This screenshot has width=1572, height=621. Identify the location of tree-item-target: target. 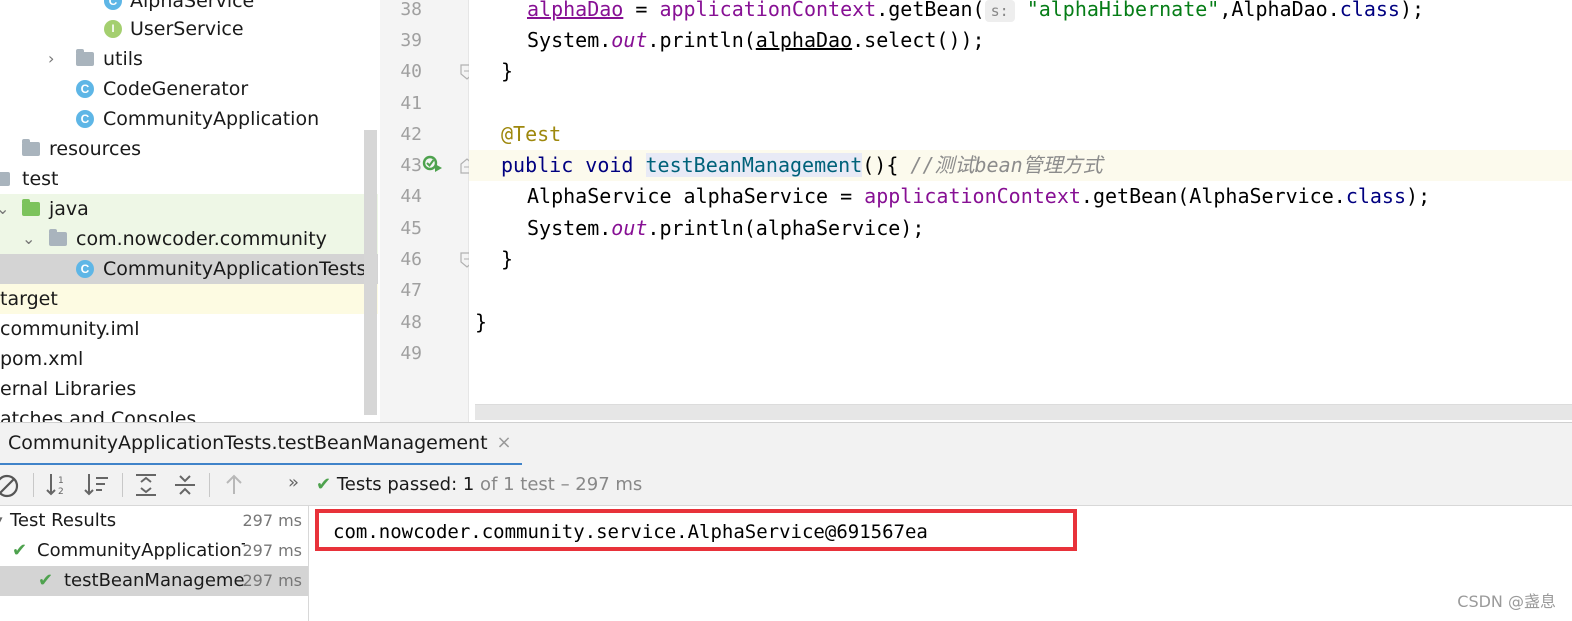
(189, 299).